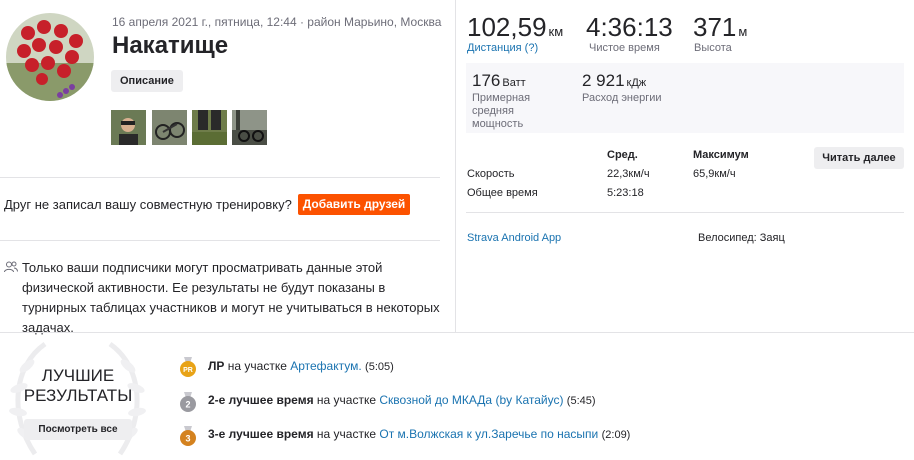  I want to click on view-all-button: Посмотреть все, so click(78, 429).